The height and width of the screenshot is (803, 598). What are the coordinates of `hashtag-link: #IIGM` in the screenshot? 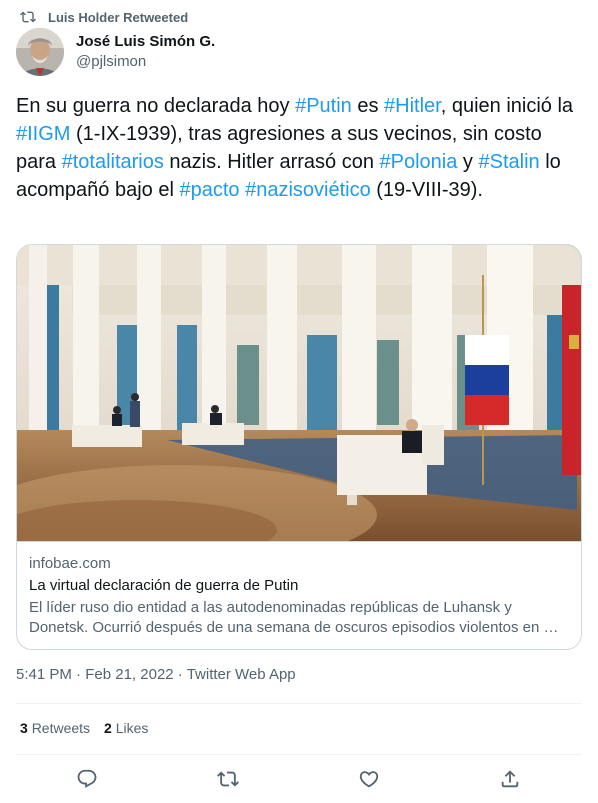 It's located at (43, 134).